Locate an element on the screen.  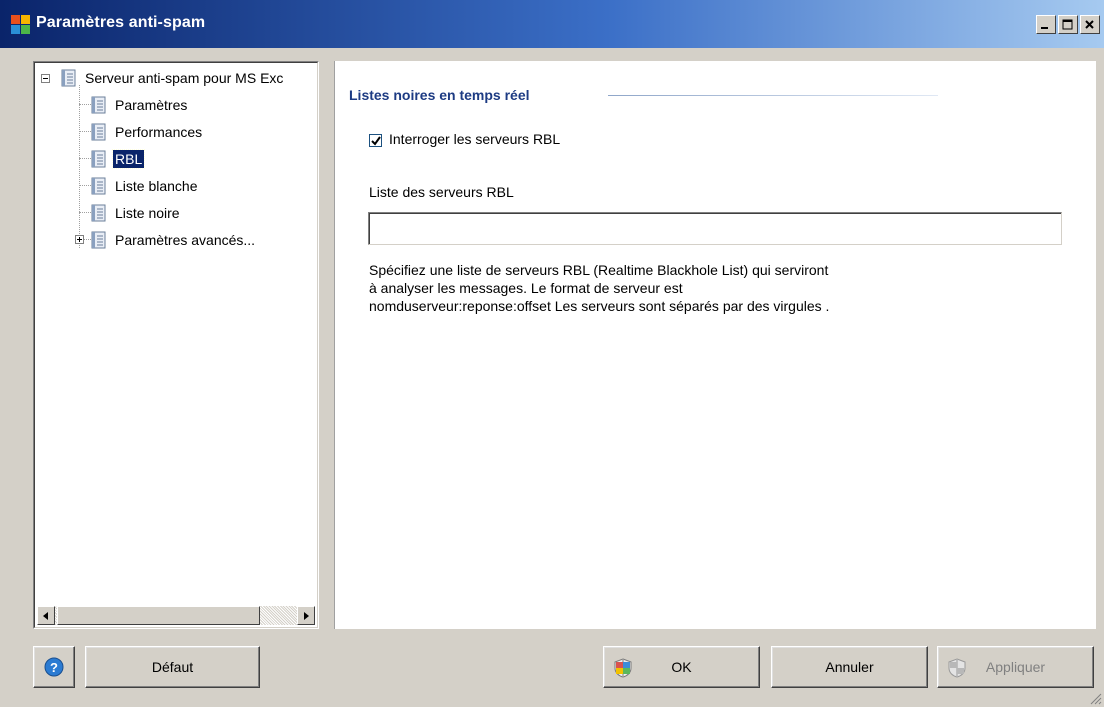
scrollbar-thumb is located at coordinates (158, 615).